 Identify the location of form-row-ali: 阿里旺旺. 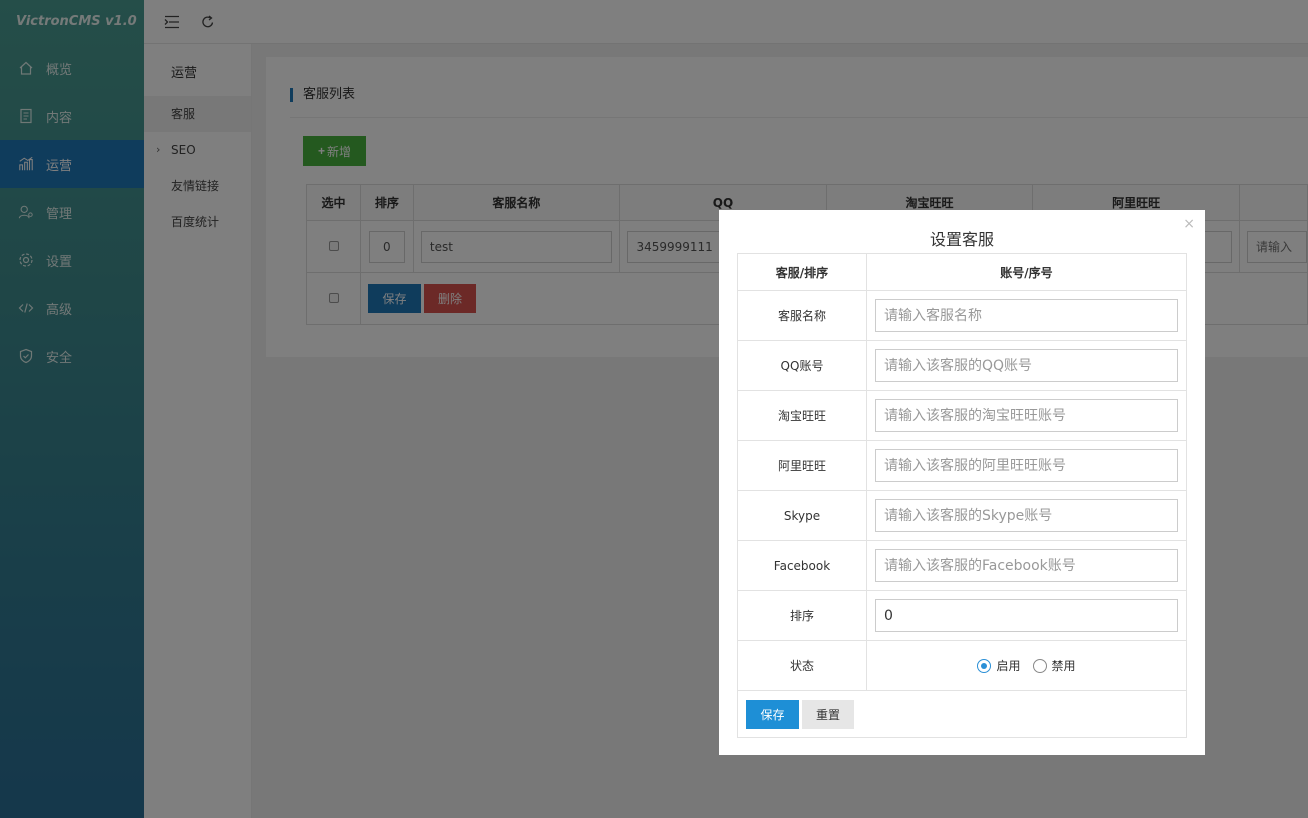
(962, 465).